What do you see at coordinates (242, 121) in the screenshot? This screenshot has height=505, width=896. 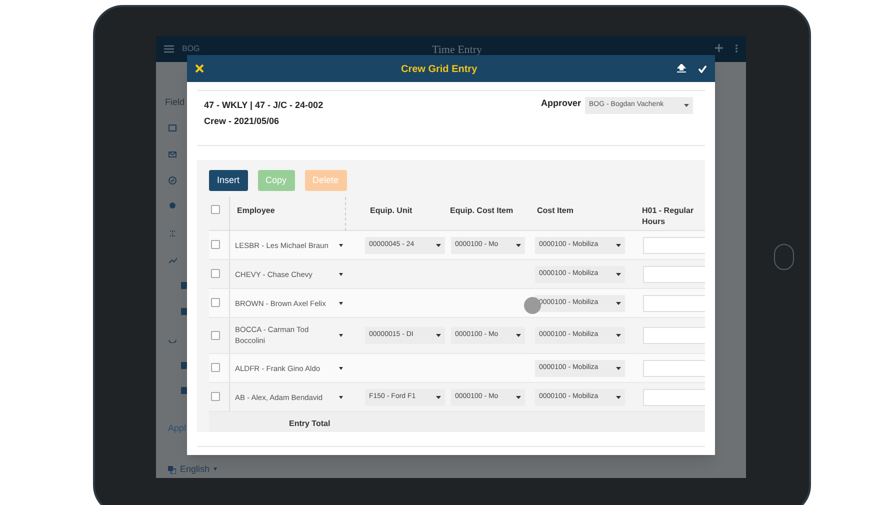 I see `crew-date: Crew - 2021/05/06` at bounding box center [242, 121].